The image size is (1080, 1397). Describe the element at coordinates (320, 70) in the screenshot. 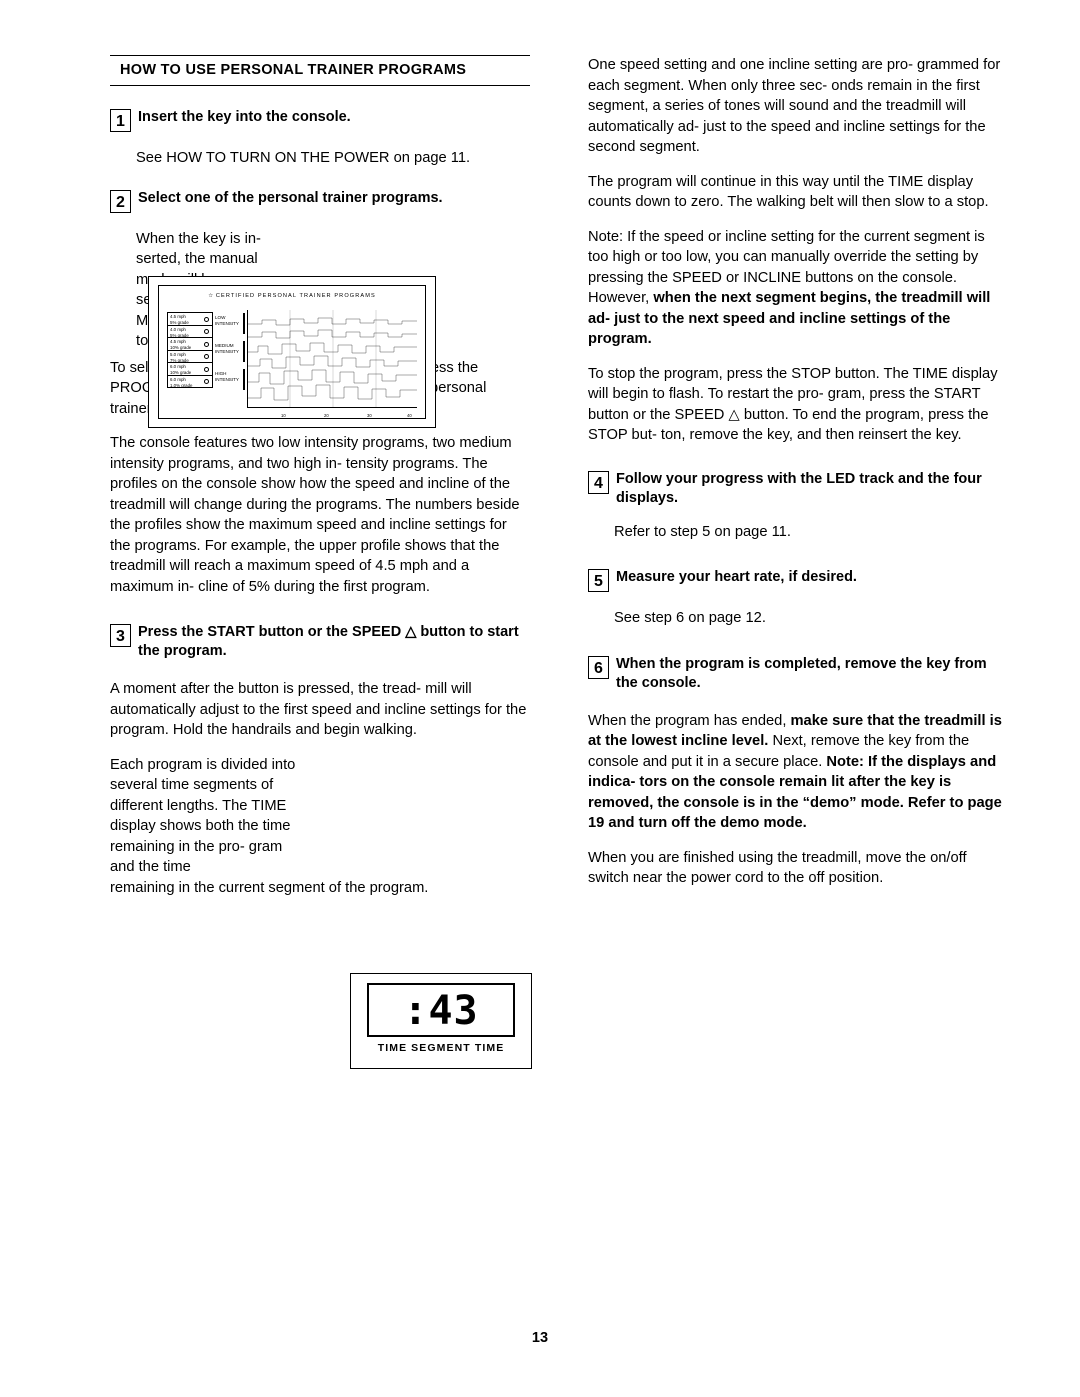

I see `section-title: HOW TO USE PERSONAL TRAINER PROGRAMS` at that location.